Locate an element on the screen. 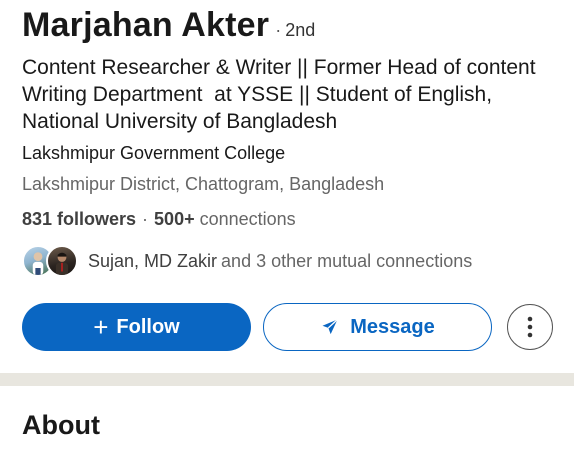 The height and width of the screenshot is (459, 574). profile-name: Marjahan Akter is located at coordinates (146, 25).